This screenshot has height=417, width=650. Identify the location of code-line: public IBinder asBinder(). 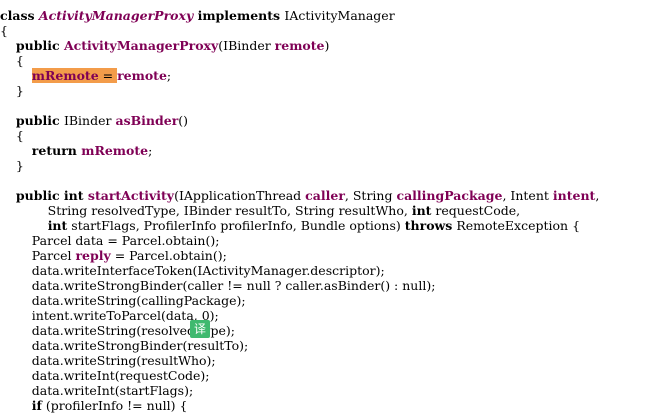
(102, 120).